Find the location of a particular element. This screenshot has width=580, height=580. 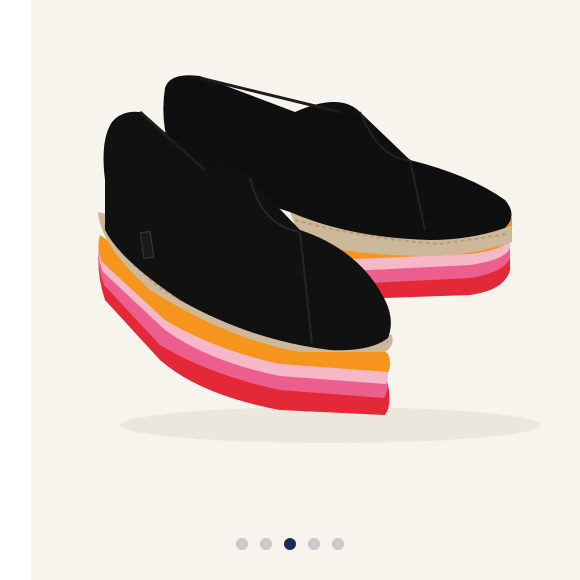

carousel-pagination is located at coordinates (290, 544).